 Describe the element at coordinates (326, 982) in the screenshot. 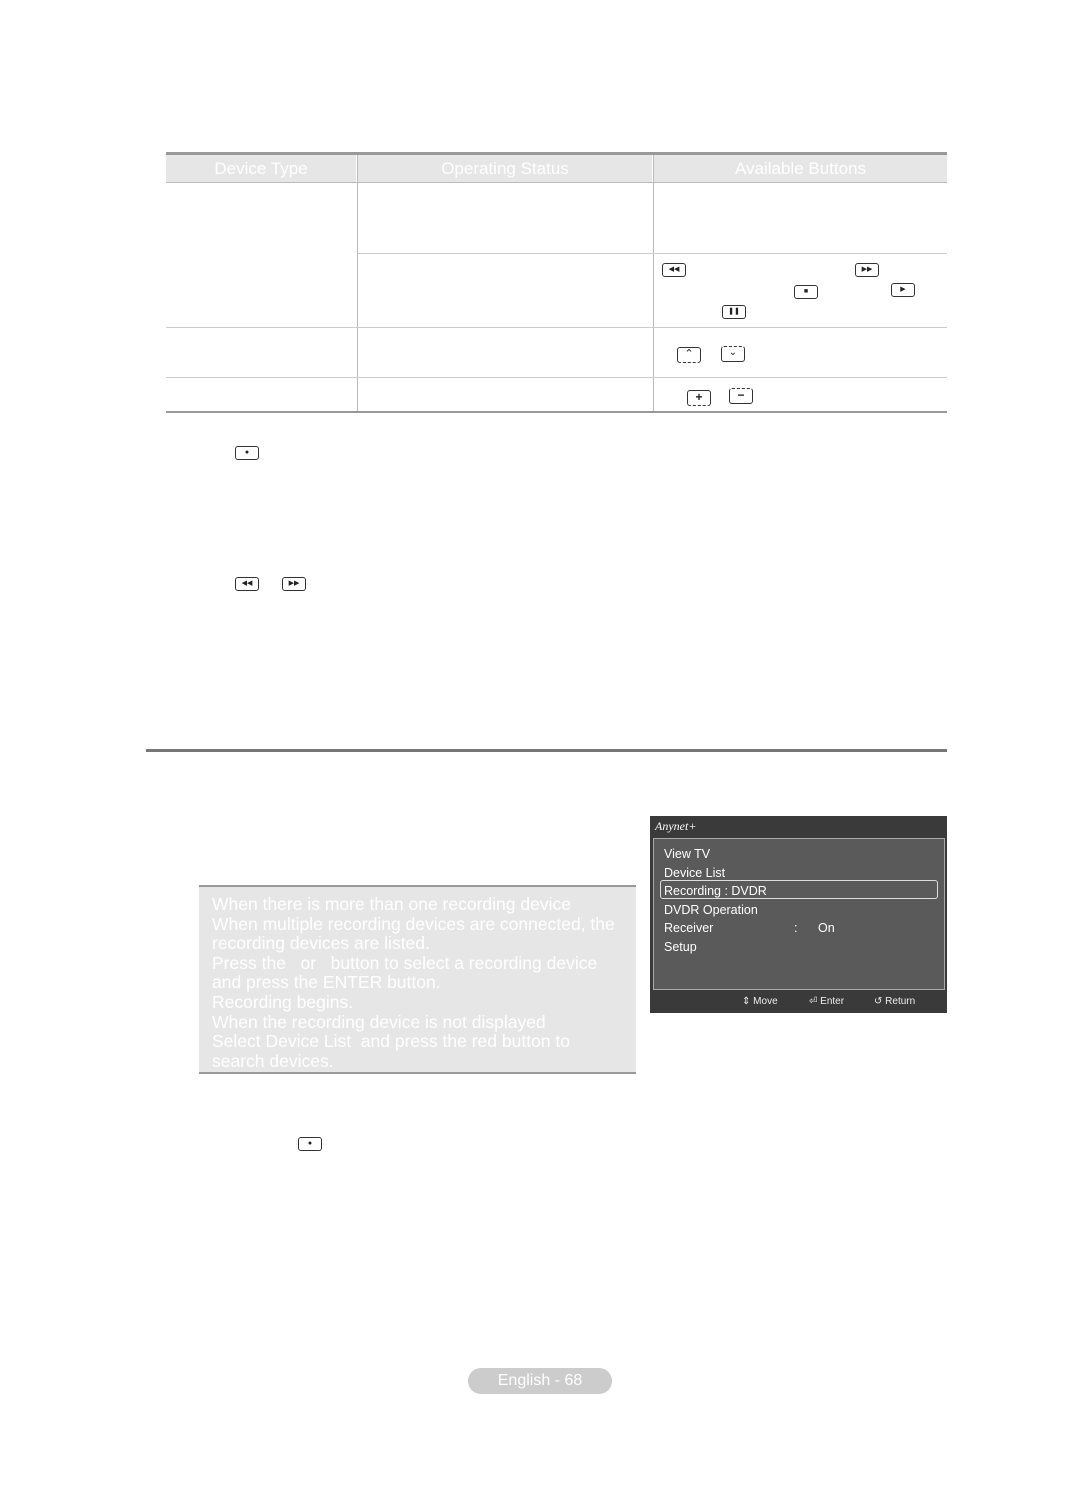

I see `note-line: and press the ENTER button.` at that location.